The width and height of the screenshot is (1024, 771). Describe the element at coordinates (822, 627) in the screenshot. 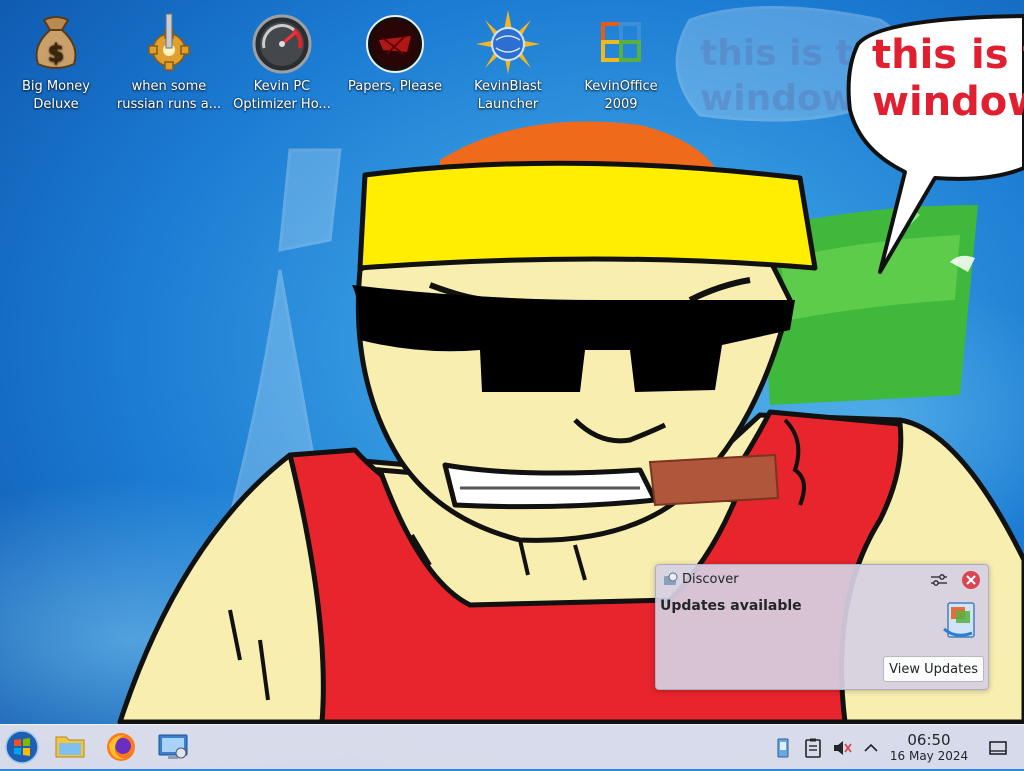

I see `notification-popup: Discover Updates available View Updates` at that location.